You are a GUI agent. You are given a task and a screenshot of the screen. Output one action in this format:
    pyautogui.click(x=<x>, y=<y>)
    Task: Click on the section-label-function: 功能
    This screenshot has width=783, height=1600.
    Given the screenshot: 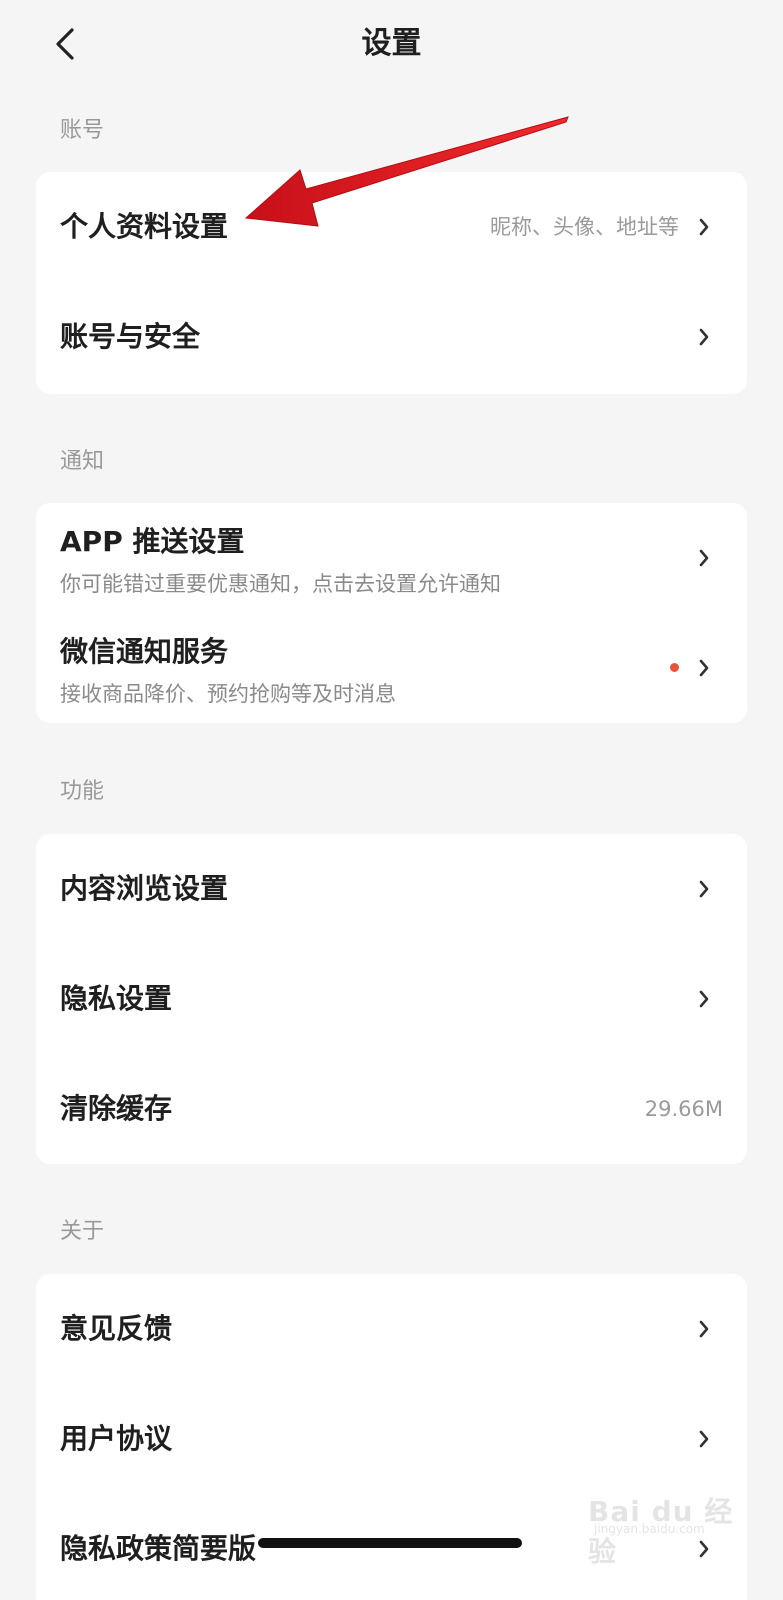 What is the action you would take?
    pyautogui.click(x=82, y=791)
    